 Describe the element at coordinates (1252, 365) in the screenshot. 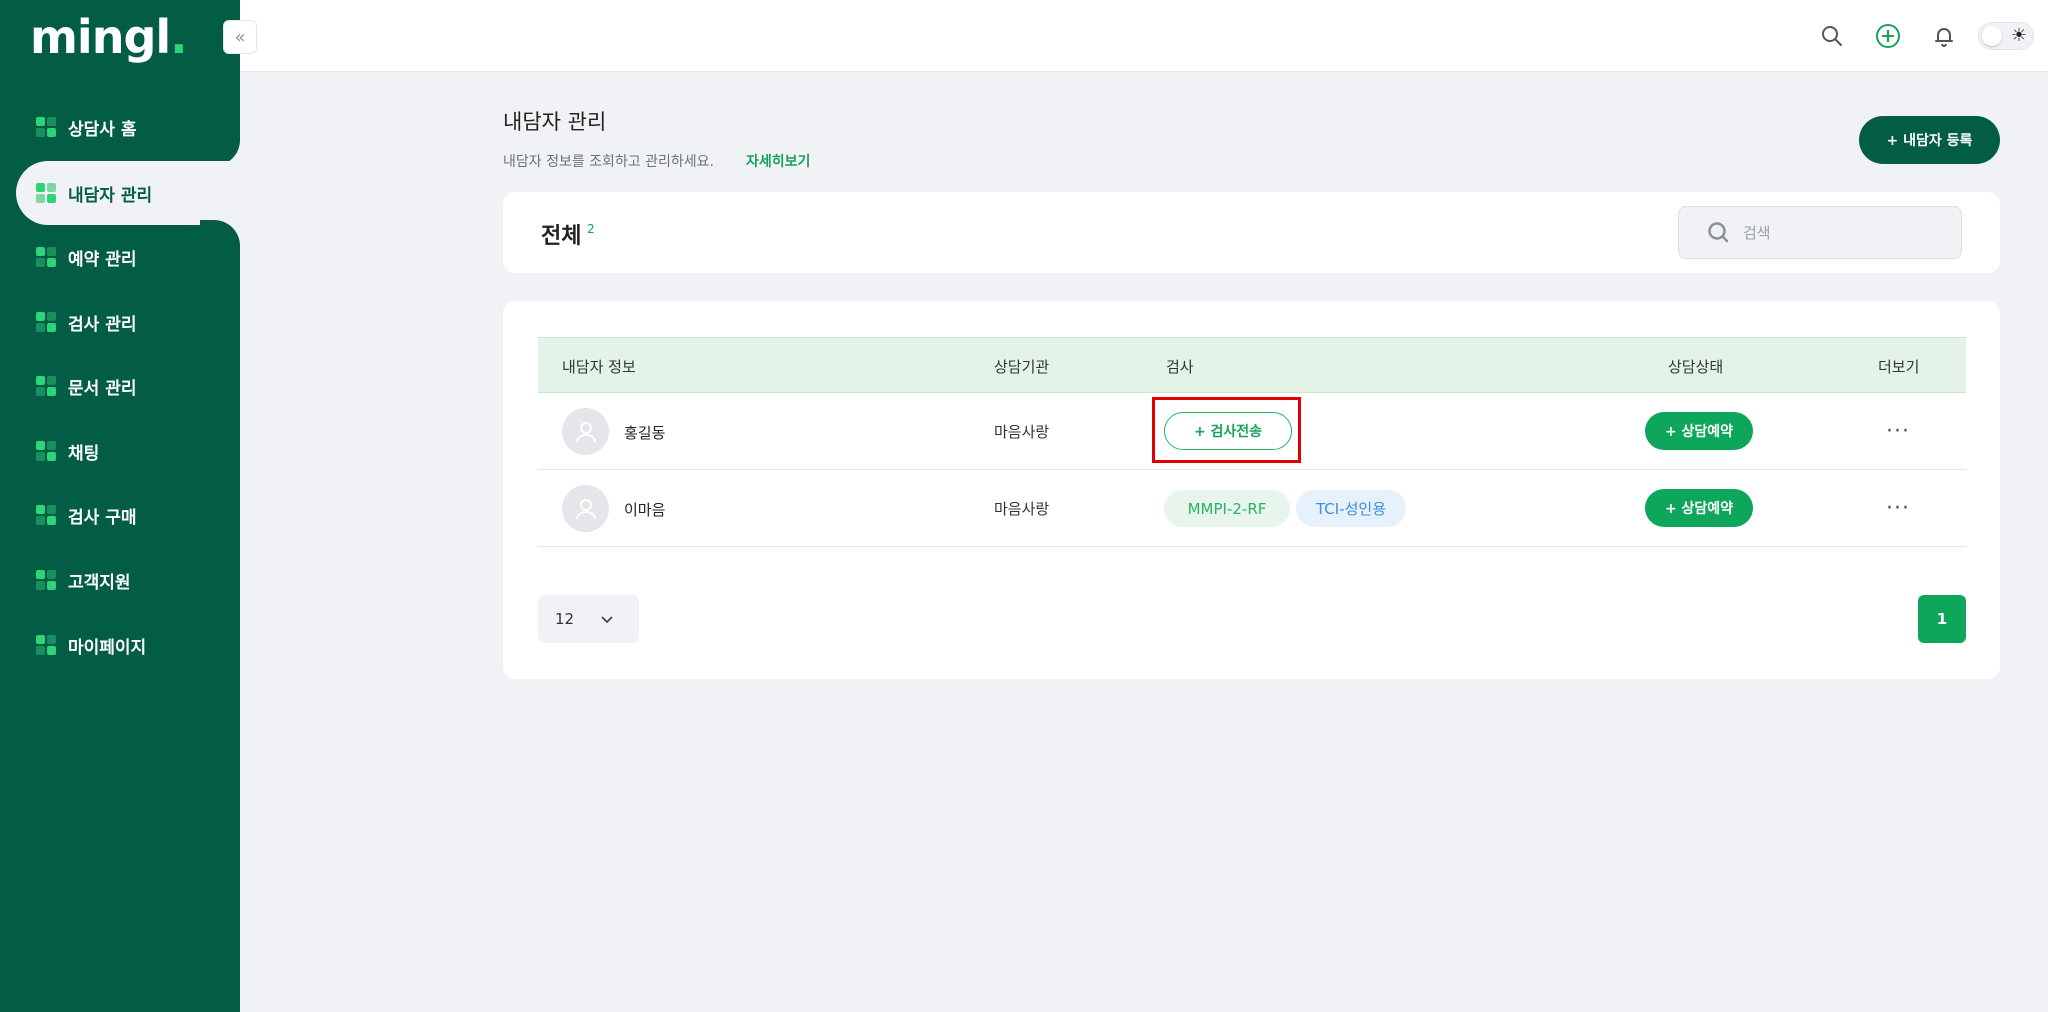

I see `table-header: 내담자 정보 상담기관 검사 상담상태 더보기` at that location.